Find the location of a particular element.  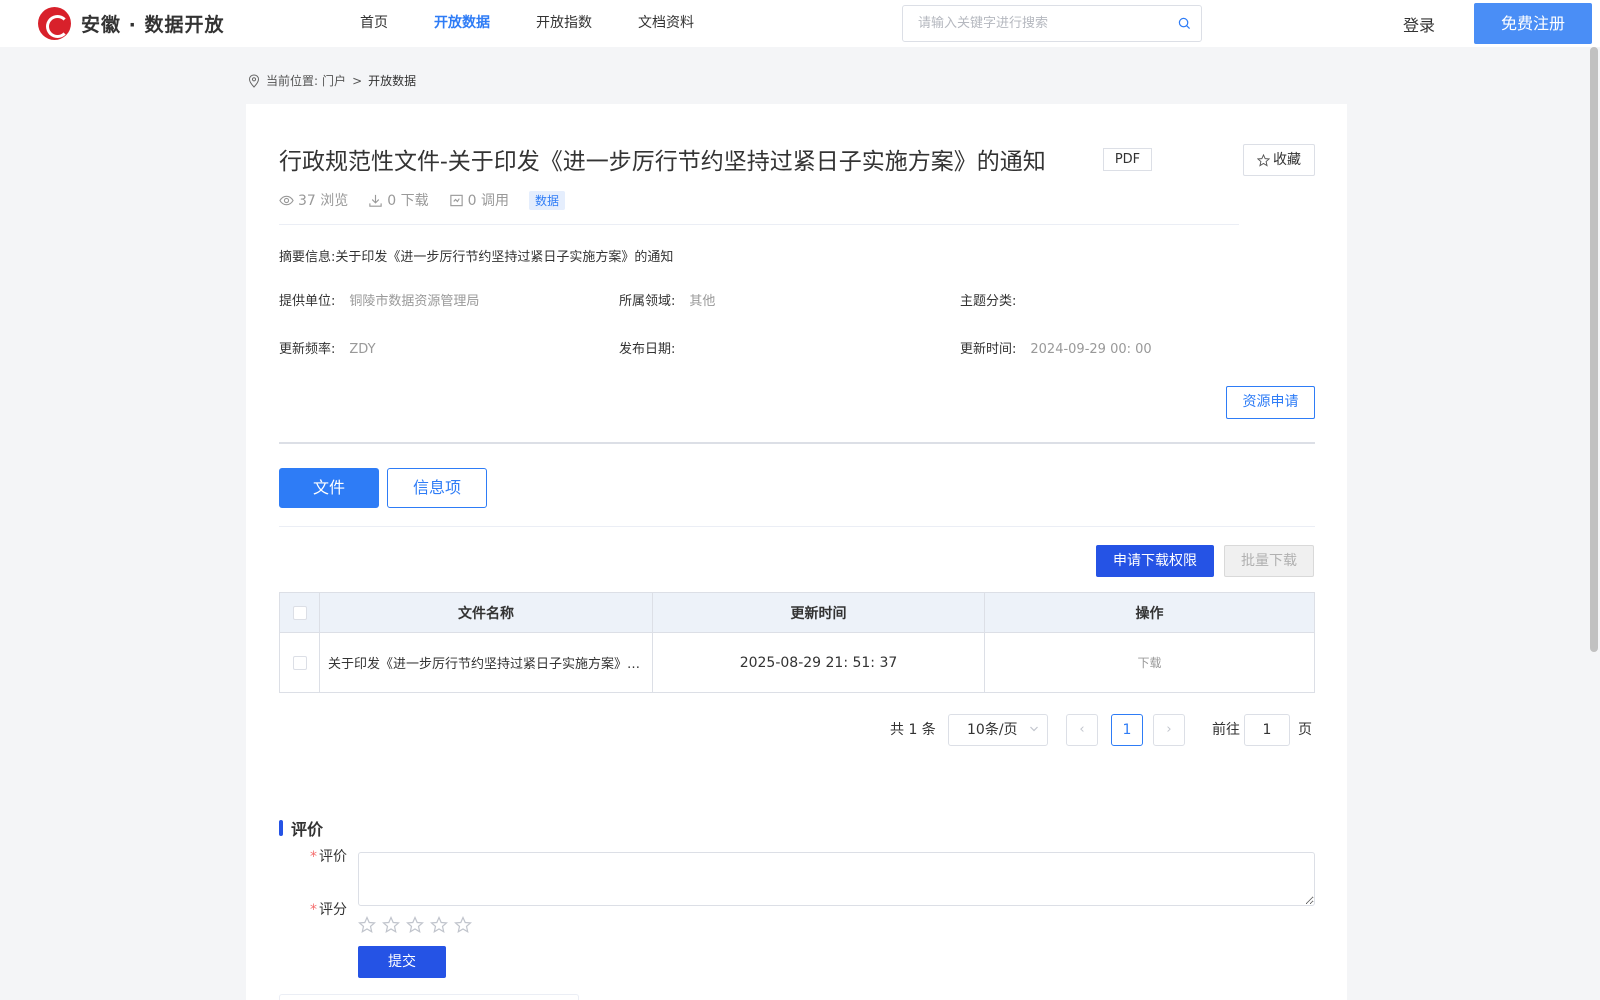

nav-home: 首页 is located at coordinates (374, 23).